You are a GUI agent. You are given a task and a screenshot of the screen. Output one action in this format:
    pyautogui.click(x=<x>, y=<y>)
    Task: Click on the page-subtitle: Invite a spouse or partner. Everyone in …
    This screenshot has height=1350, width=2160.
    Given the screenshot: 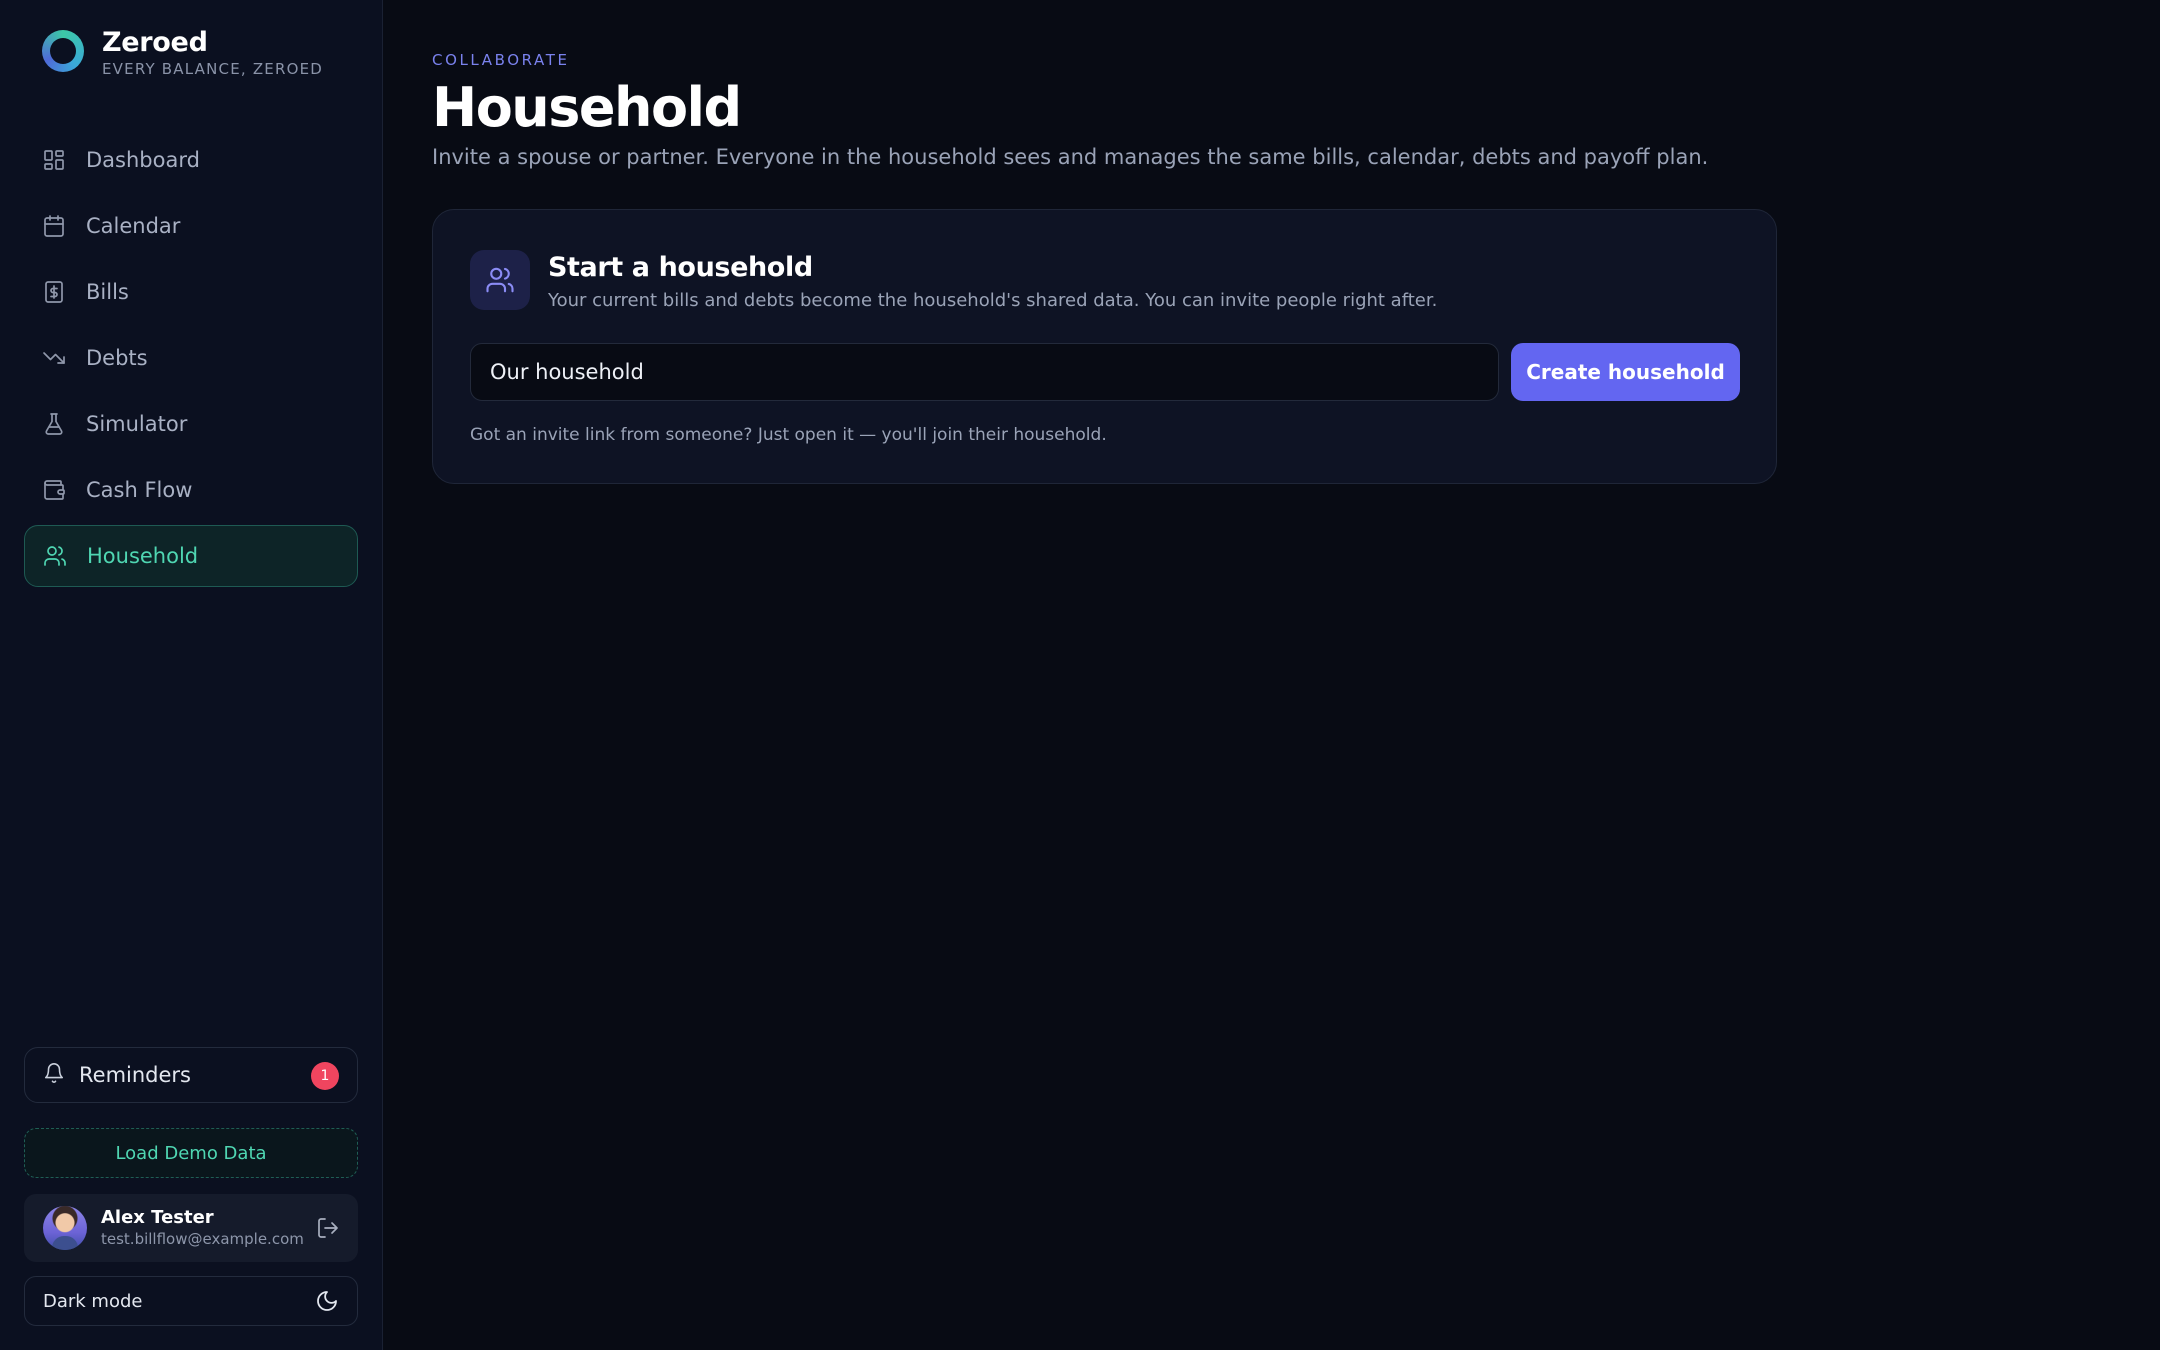 What is the action you would take?
    pyautogui.click(x=1070, y=157)
    